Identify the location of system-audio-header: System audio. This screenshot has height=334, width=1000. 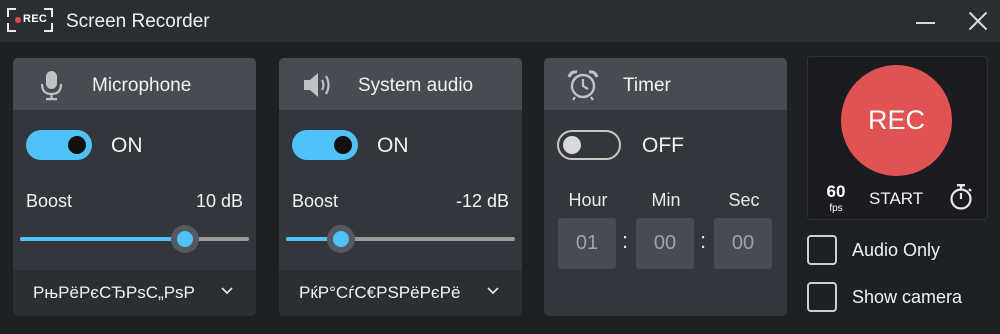
(400, 84).